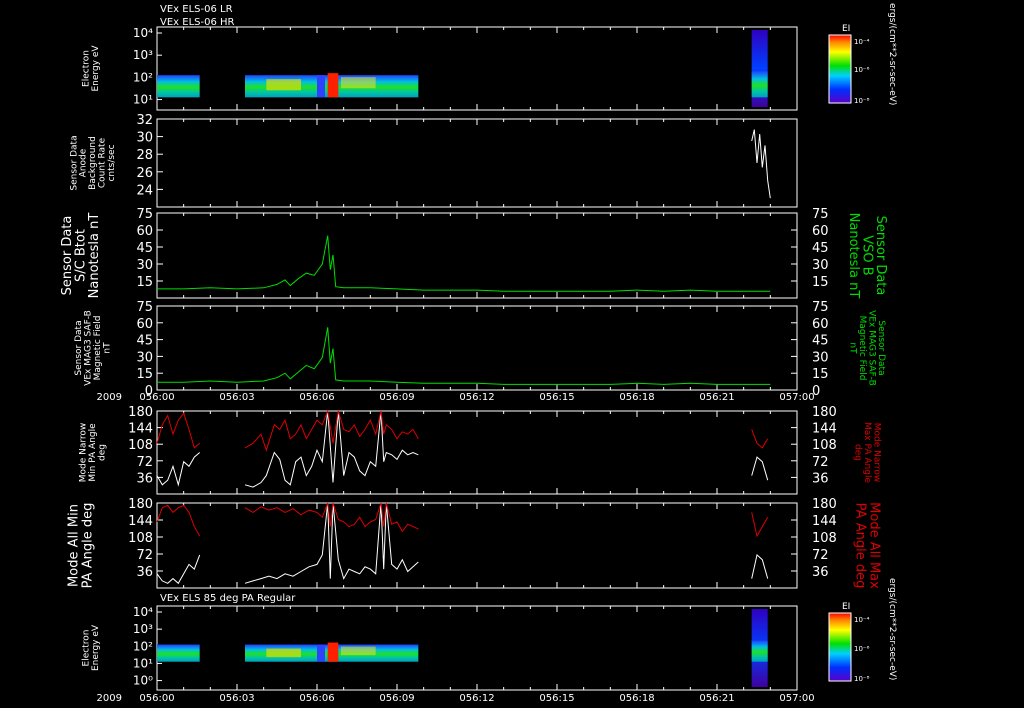 This screenshot has width=1024, height=708. I want to click on y-tick-label: 10⁴, so click(143, 33).